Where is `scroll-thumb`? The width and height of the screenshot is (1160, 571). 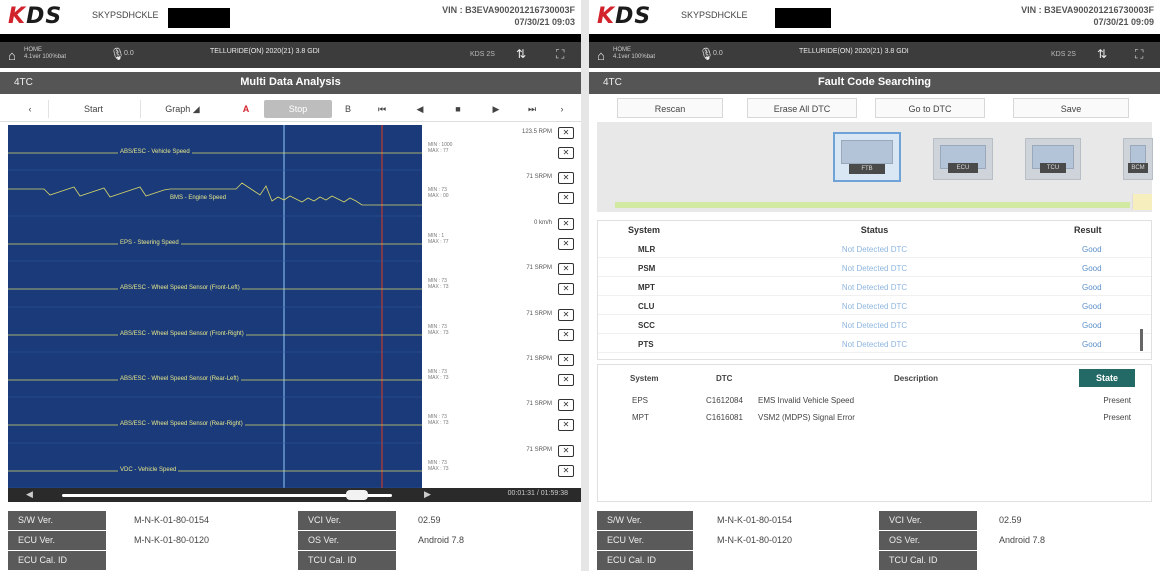
scroll-thumb is located at coordinates (357, 495).